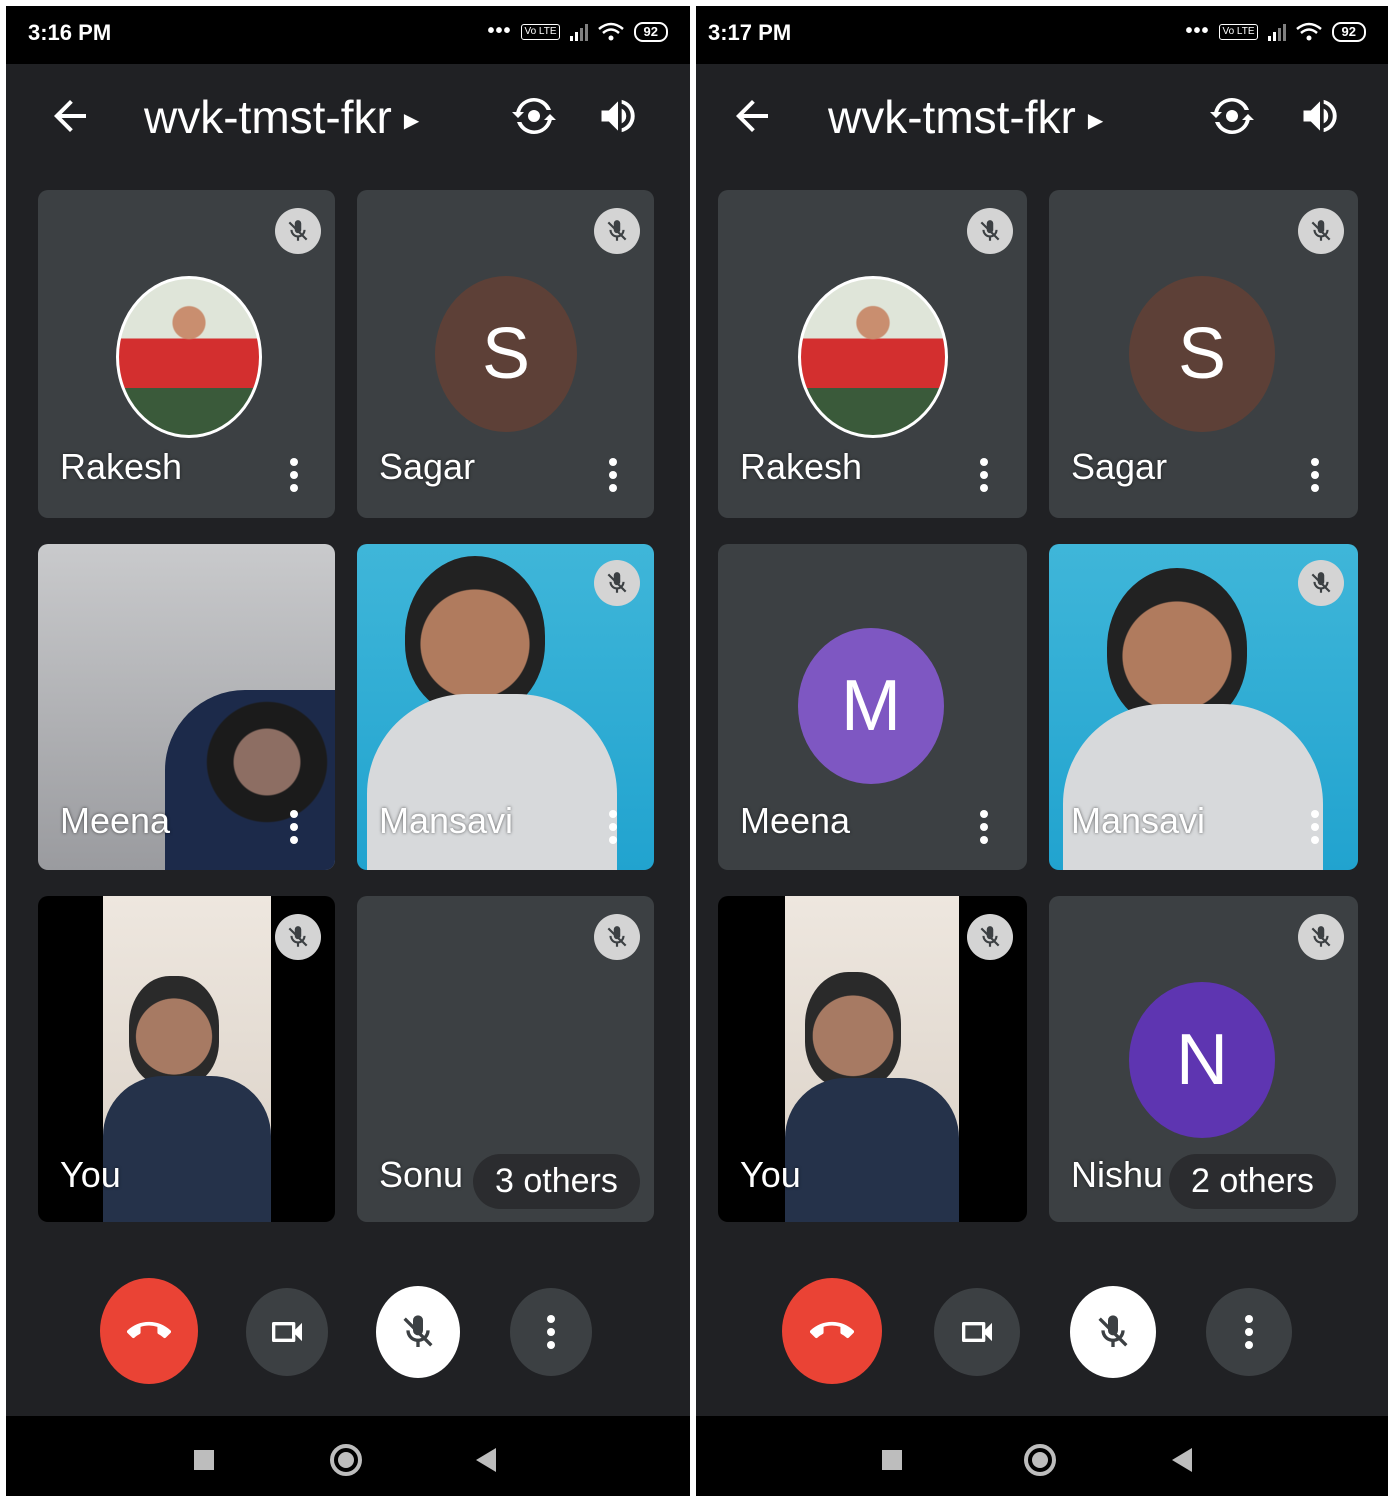 The width and height of the screenshot is (1394, 1500). I want to click on status-time: 3:16 PM, so click(70, 32).